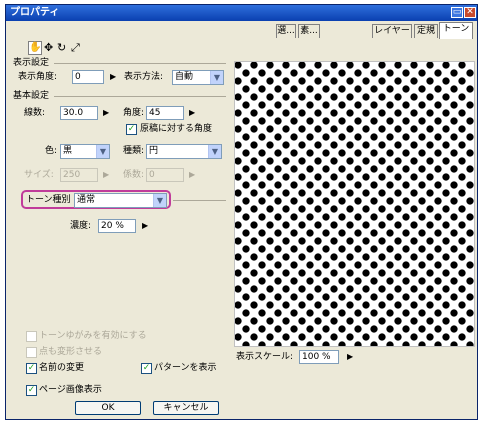  Describe the element at coordinates (392, 31) in the screenshot. I see `tab-layer: レイヤー` at that location.